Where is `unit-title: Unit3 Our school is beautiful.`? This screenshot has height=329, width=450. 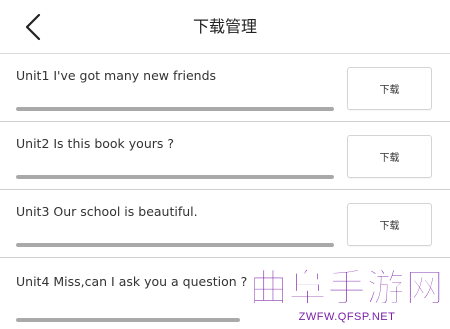 unit-title: Unit3 Our school is beautiful. is located at coordinates (107, 211).